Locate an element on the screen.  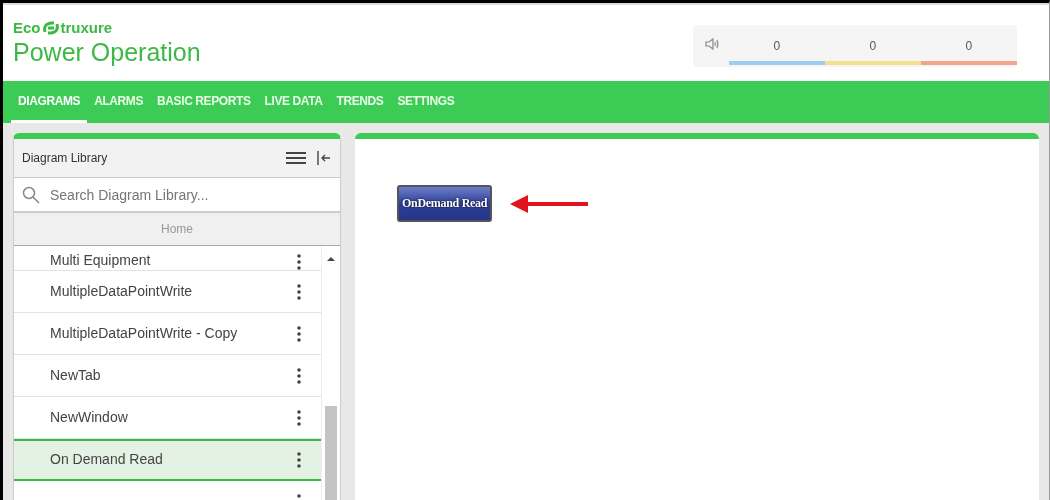
speaker-icon is located at coordinates (713, 44).